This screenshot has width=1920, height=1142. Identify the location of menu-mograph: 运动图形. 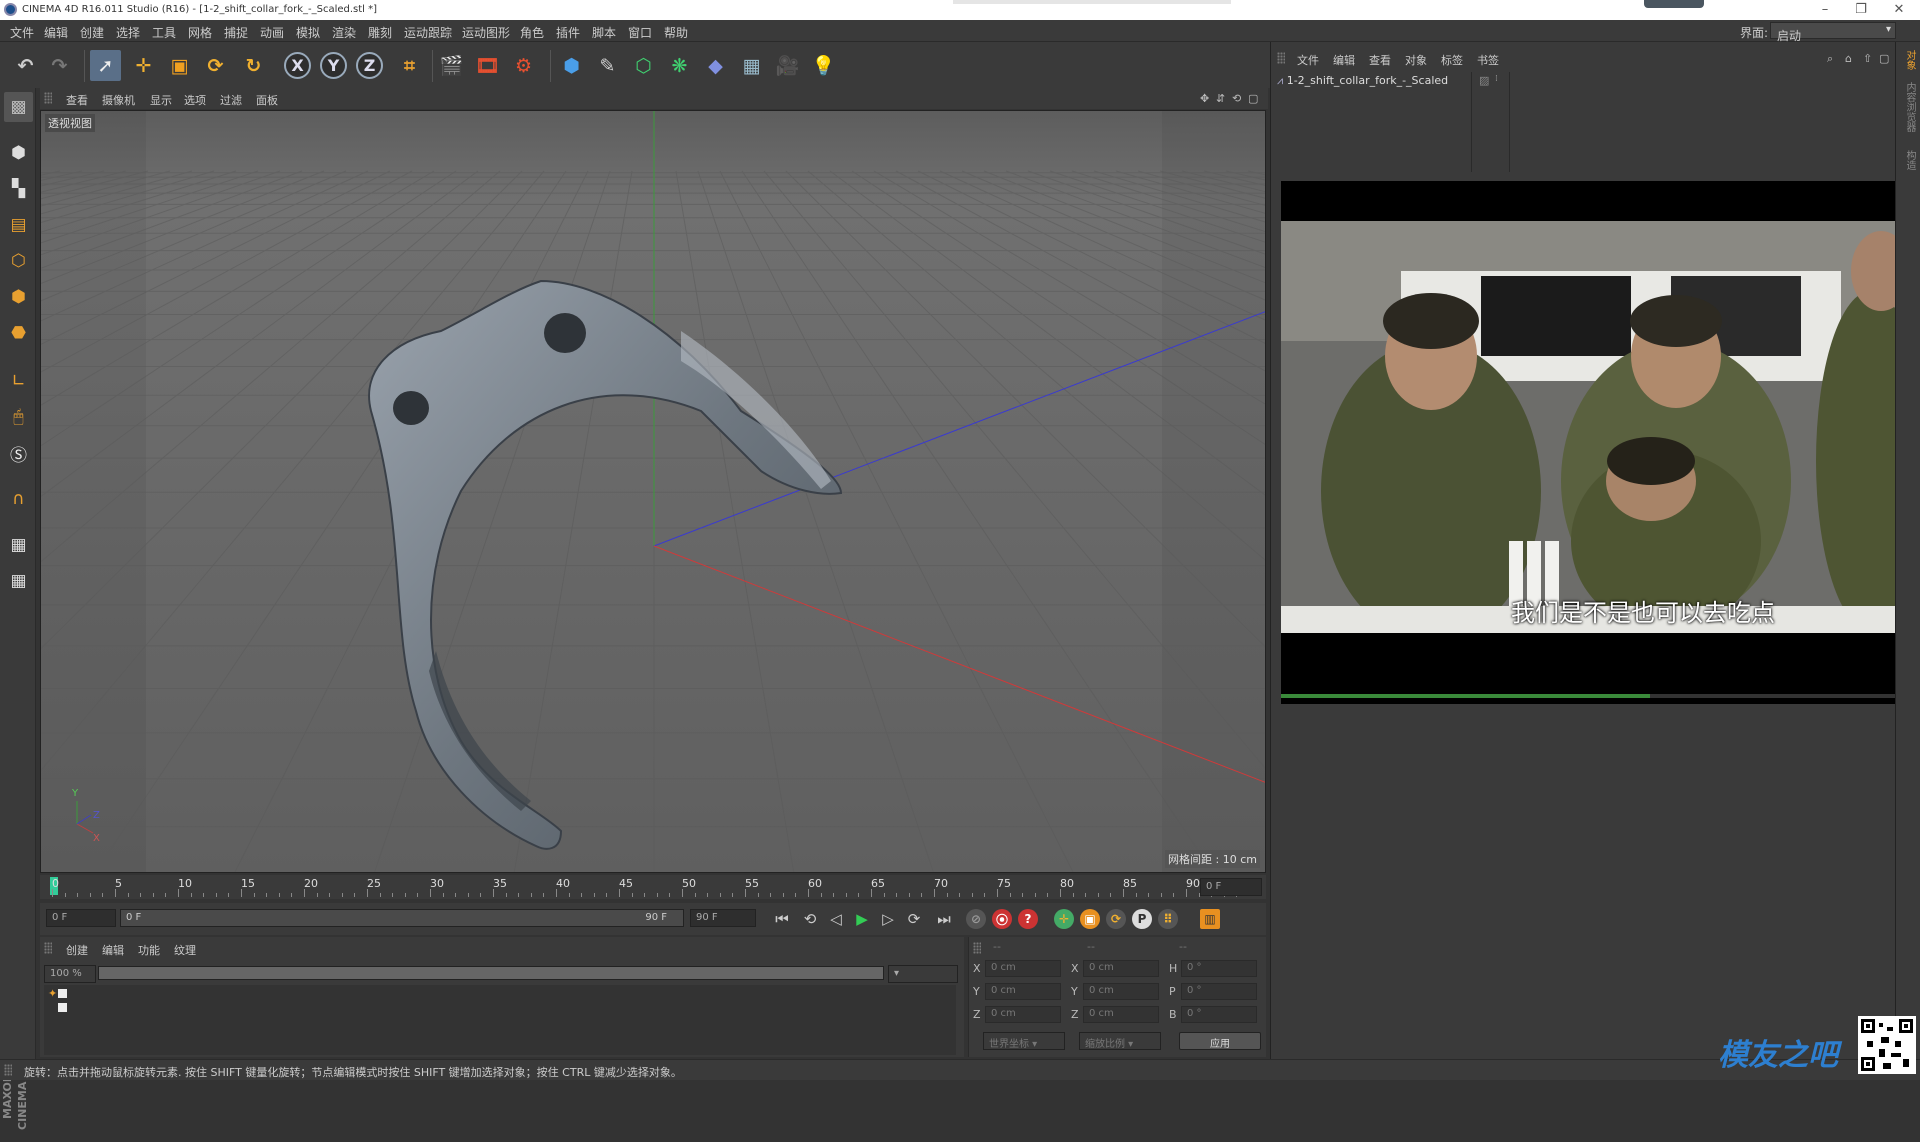
(486, 32).